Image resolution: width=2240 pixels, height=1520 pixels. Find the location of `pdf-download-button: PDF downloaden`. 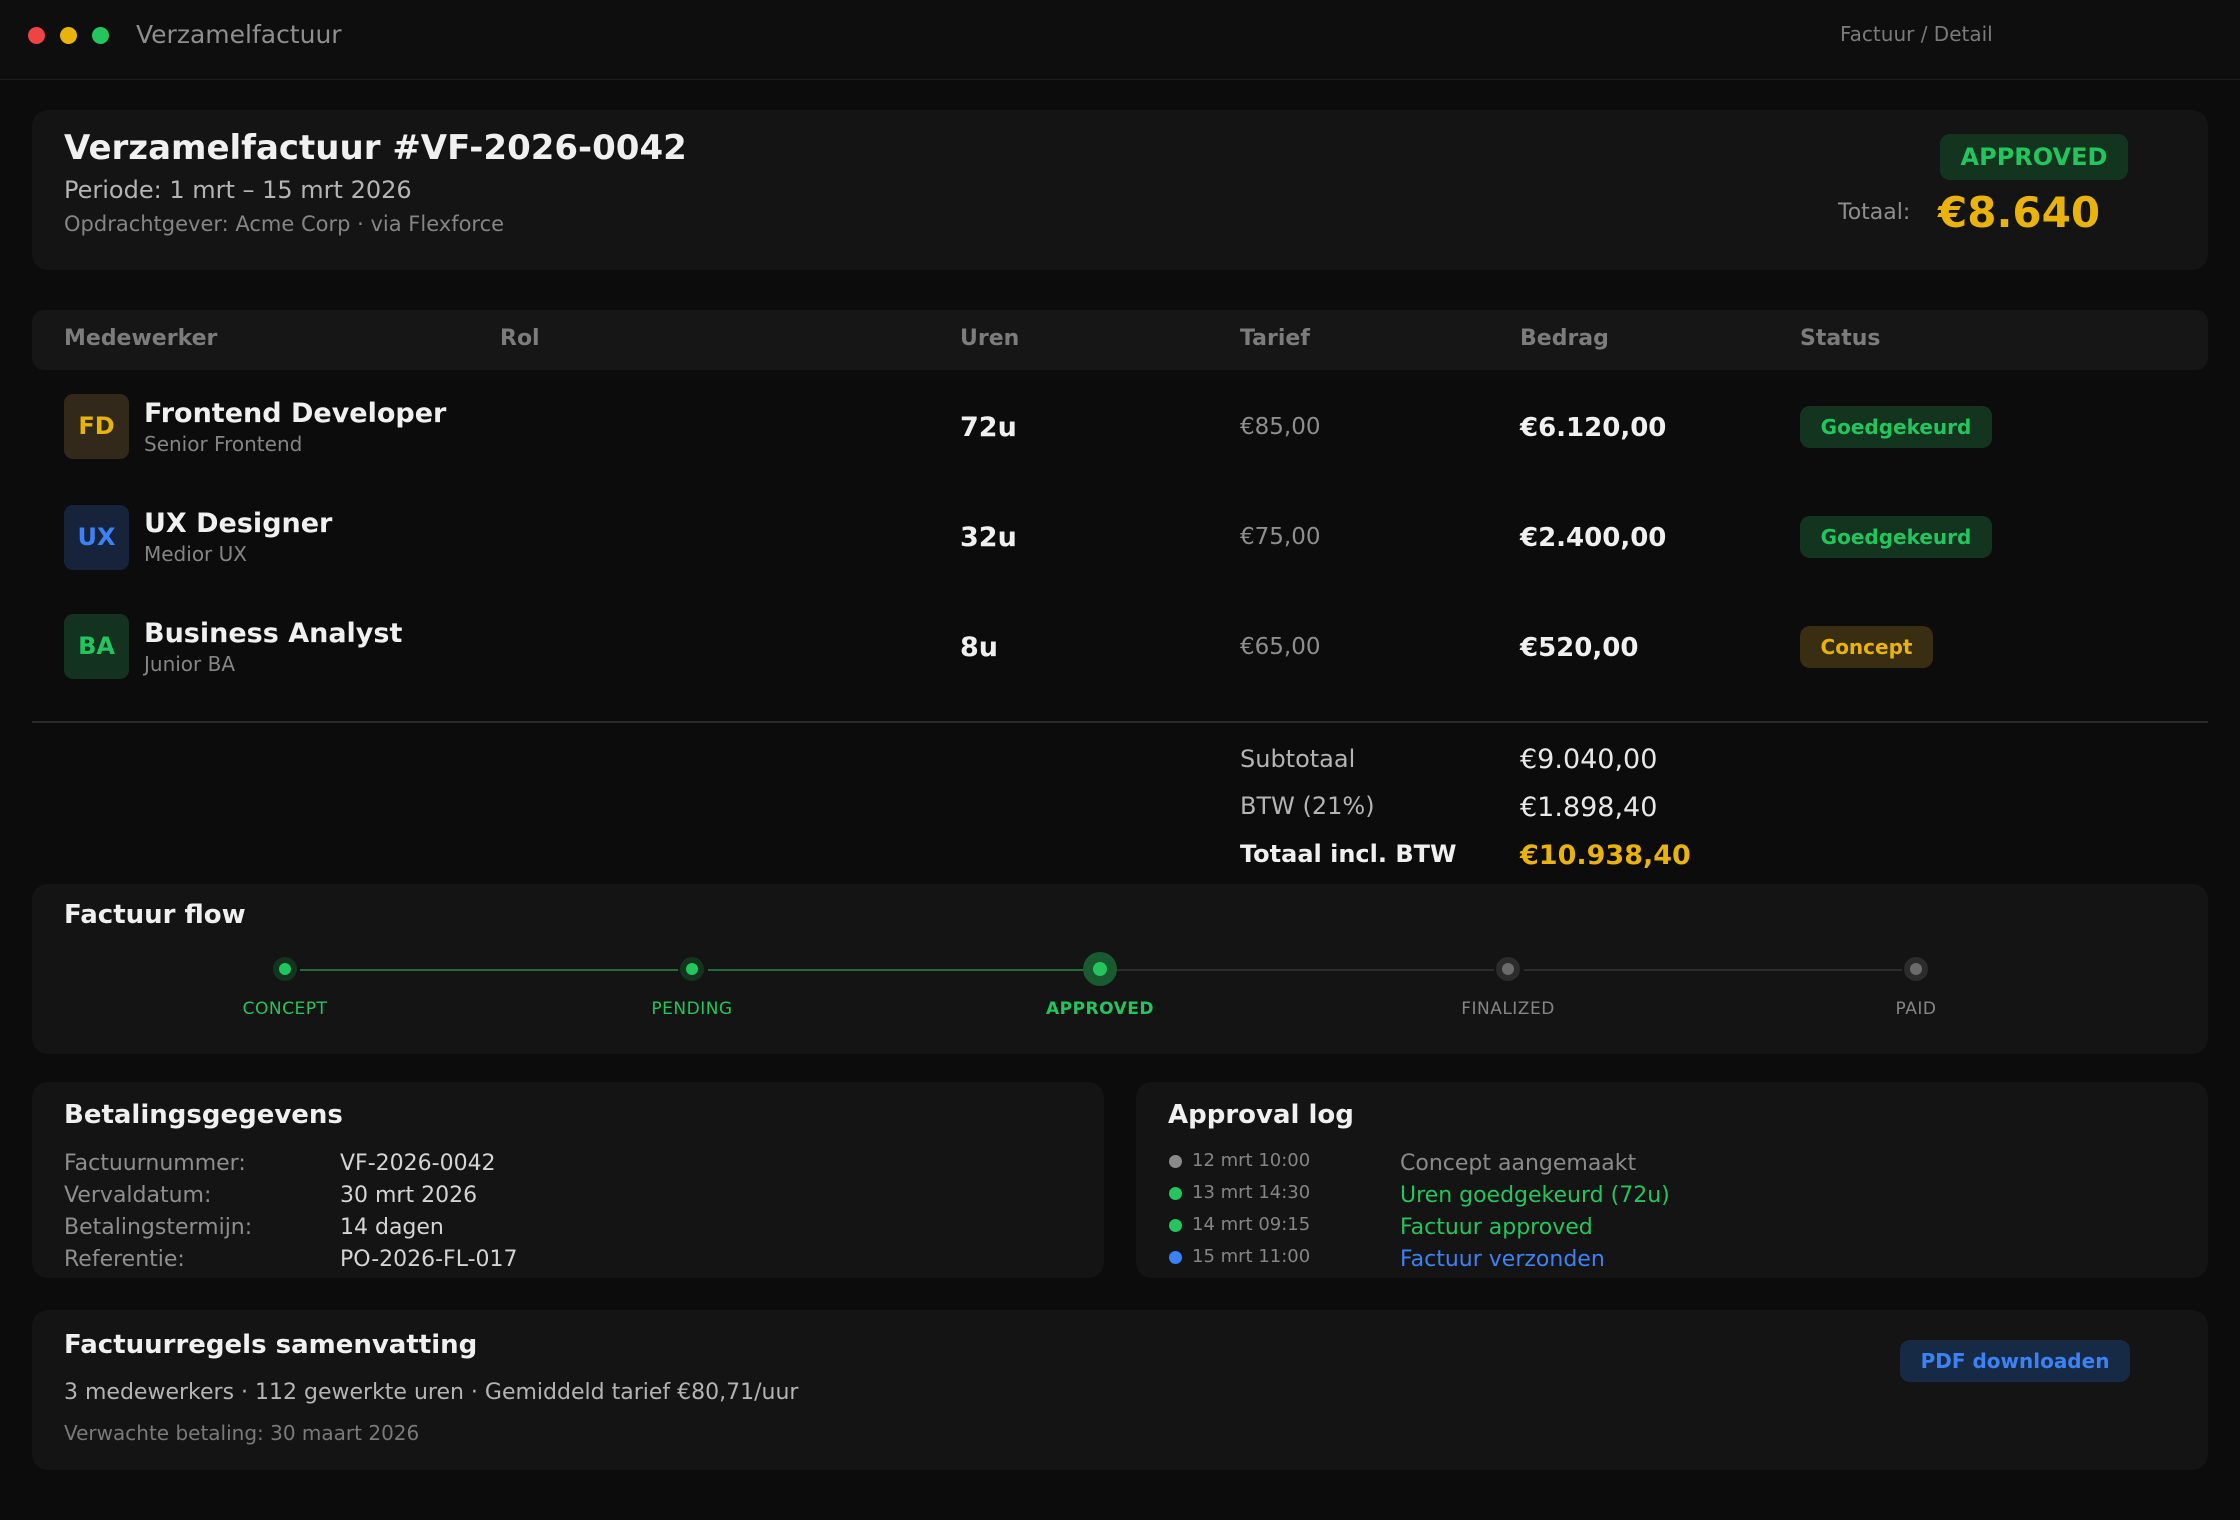

pdf-download-button: PDF downloaden is located at coordinates (2015, 1361).